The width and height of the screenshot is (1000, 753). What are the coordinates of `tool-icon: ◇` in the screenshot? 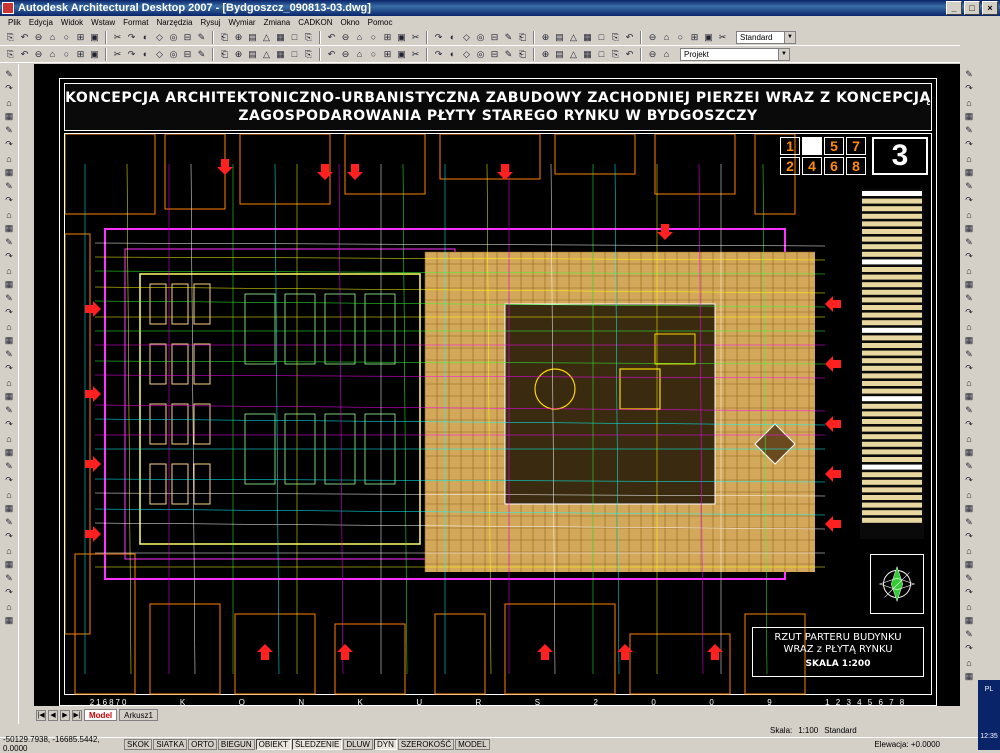 It's located at (466, 37).